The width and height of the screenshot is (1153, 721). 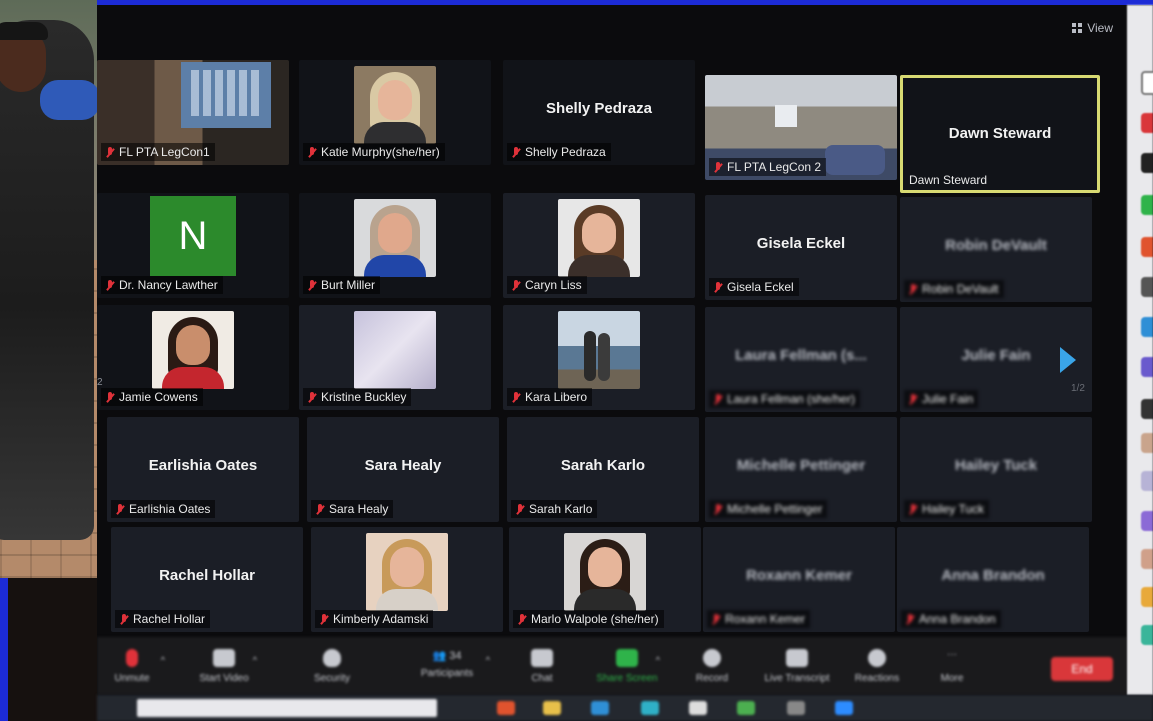 What do you see at coordinates (712, 658) in the screenshot?
I see `record-icon` at bounding box center [712, 658].